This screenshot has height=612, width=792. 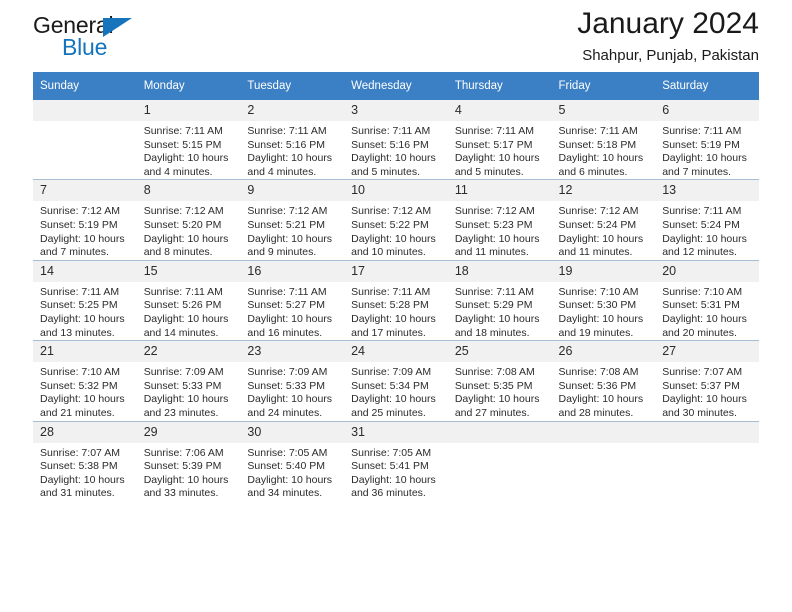 What do you see at coordinates (388, 493) in the screenshot?
I see `day-detail-line: and 36 minutes.` at bounding box center [388, 493].